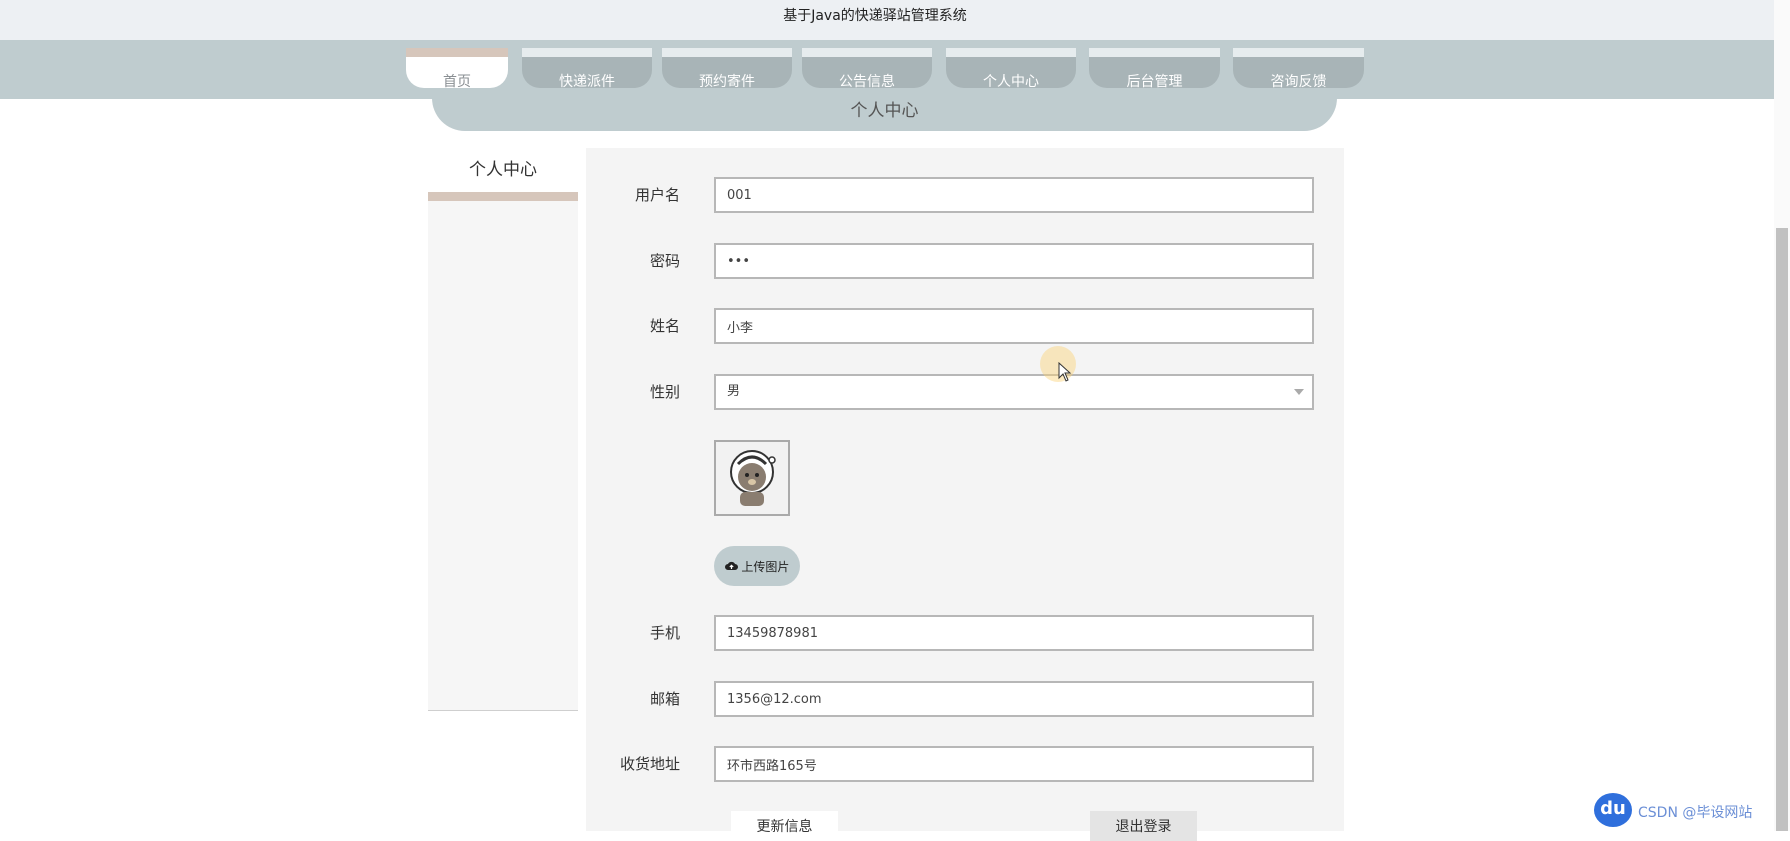 The height and width of the screenshot is (841, 1790). Describe the element at coordinates (1065, 372) in the screenshot. I see `mouse-cursor-icon` at that location.